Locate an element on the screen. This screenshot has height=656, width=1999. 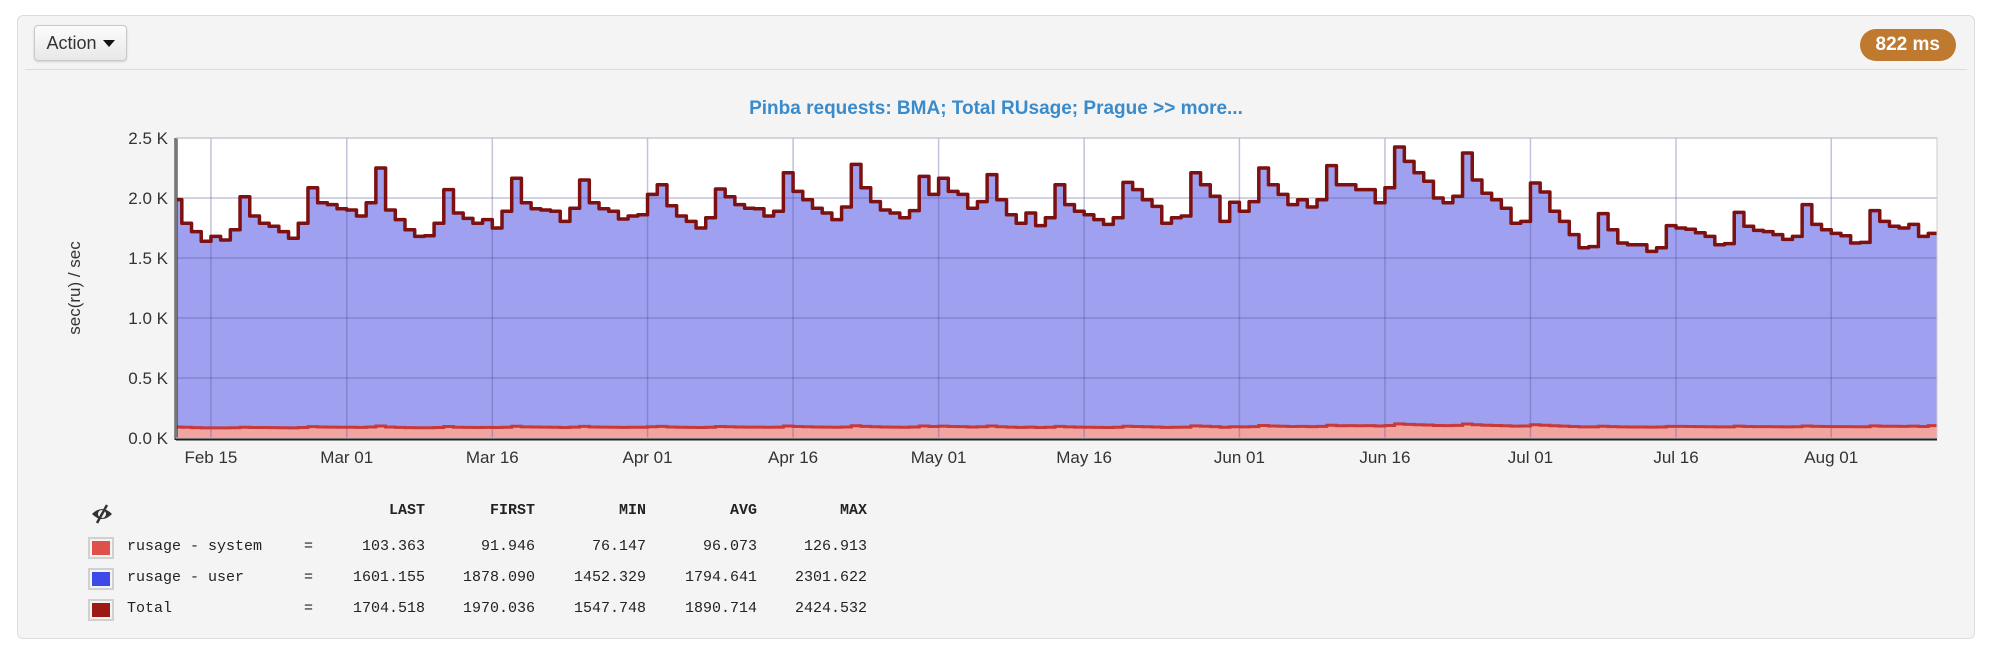
legend-value: 2301.622 is located at coordinates (830, 577).